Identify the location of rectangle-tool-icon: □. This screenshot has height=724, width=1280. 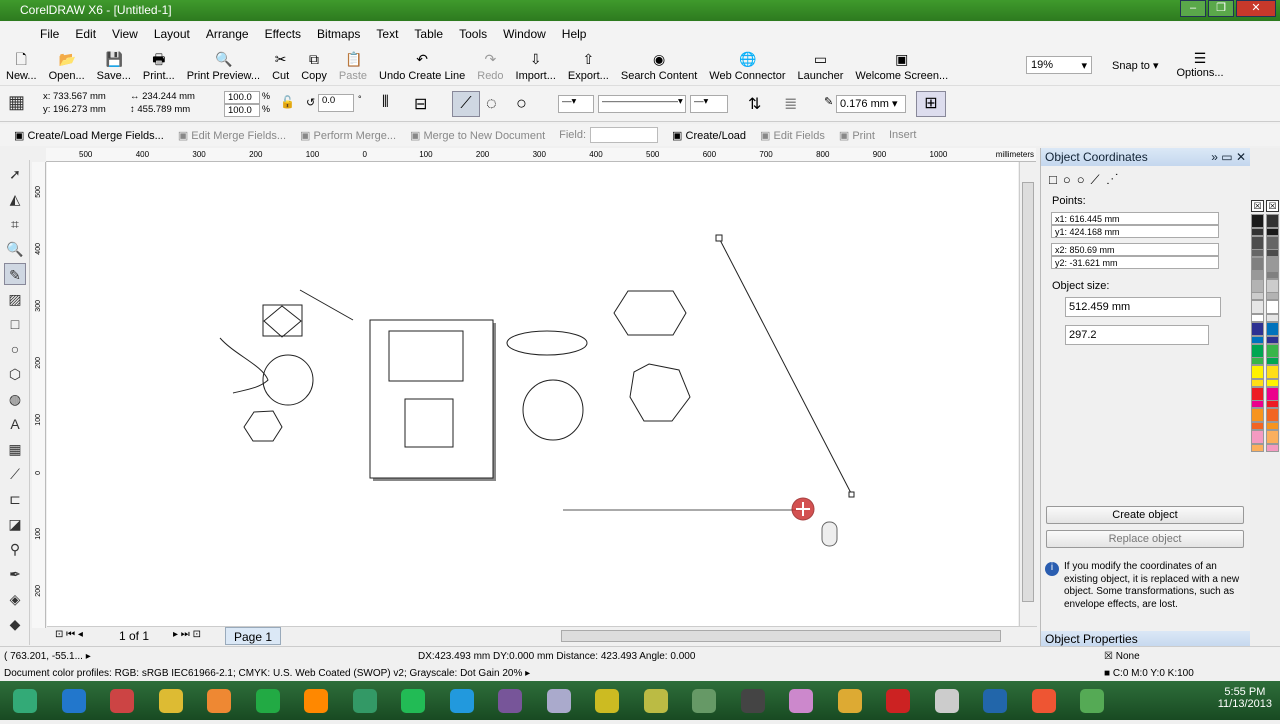
(15, 324).